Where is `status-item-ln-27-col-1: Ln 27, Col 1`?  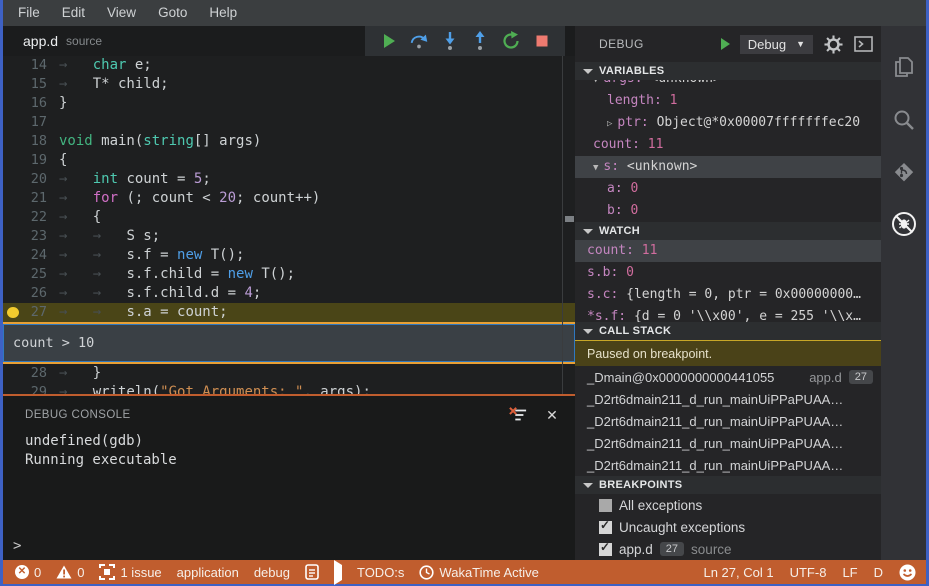
status-item-ln-27-col-1: Ln 27, Col 1 is located at coordinates (738, 572).